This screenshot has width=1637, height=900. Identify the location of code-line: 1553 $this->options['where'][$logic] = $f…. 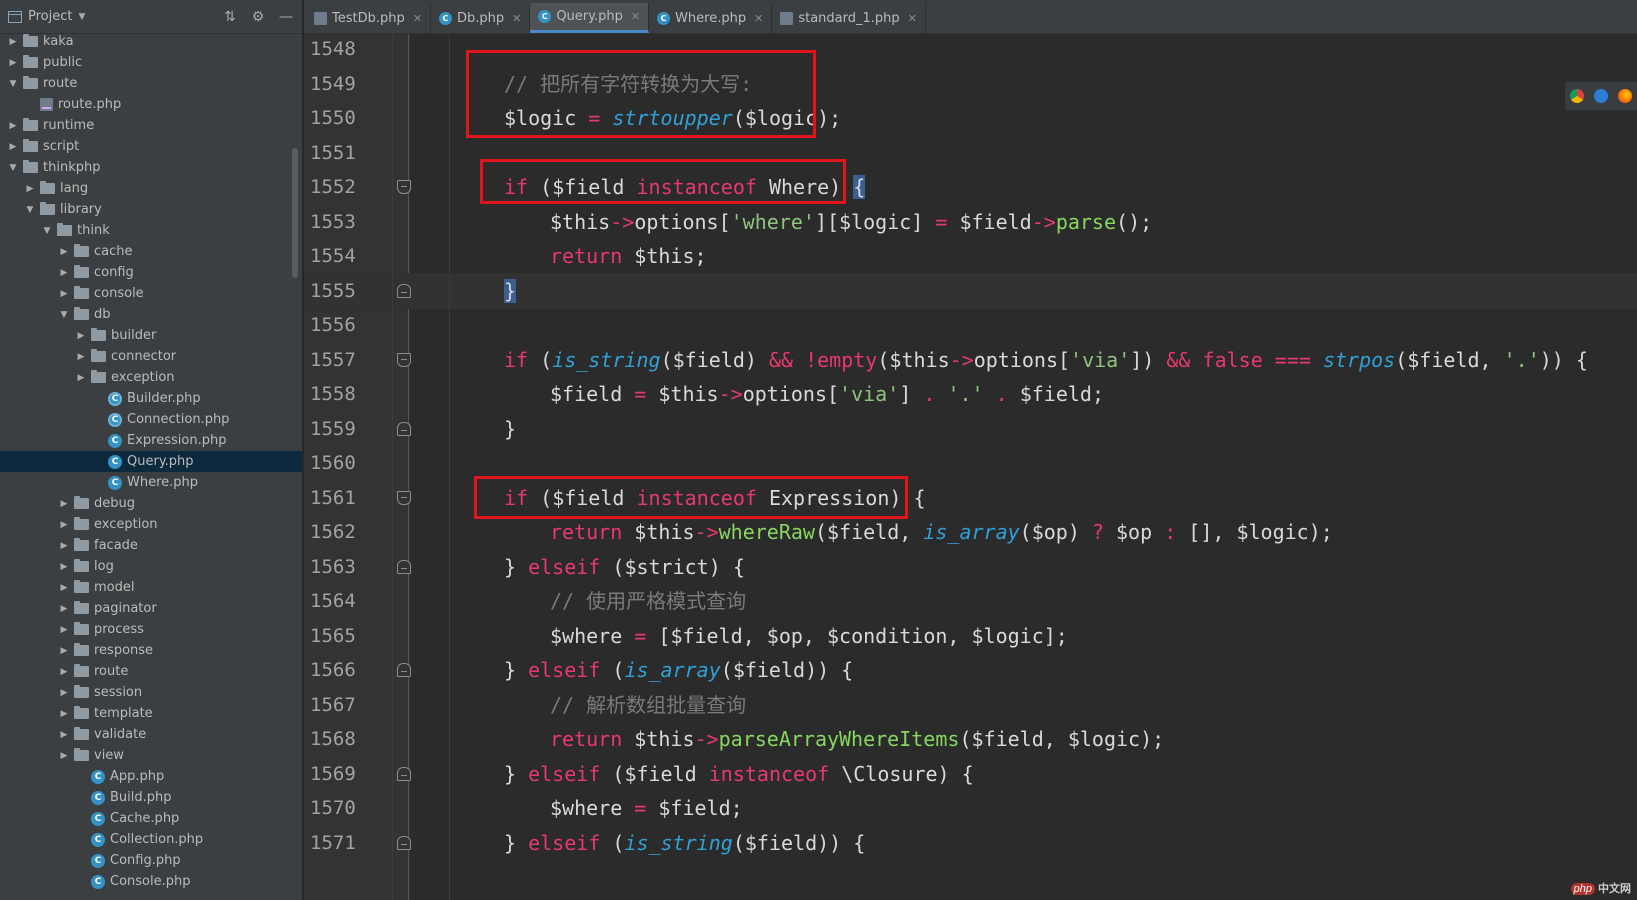
(970, 222).